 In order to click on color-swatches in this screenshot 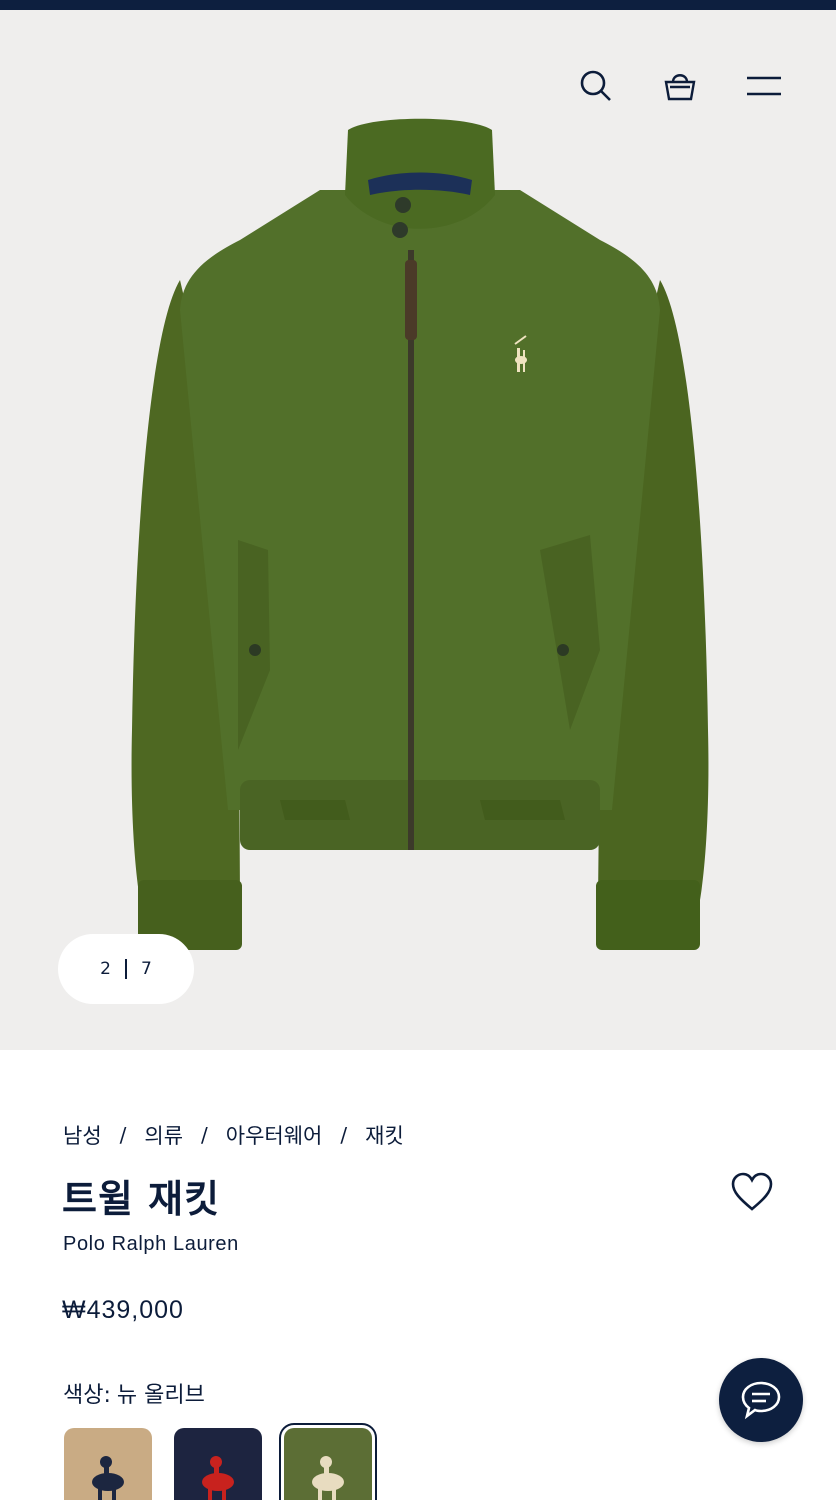, I will do `click(220, 1461)`.